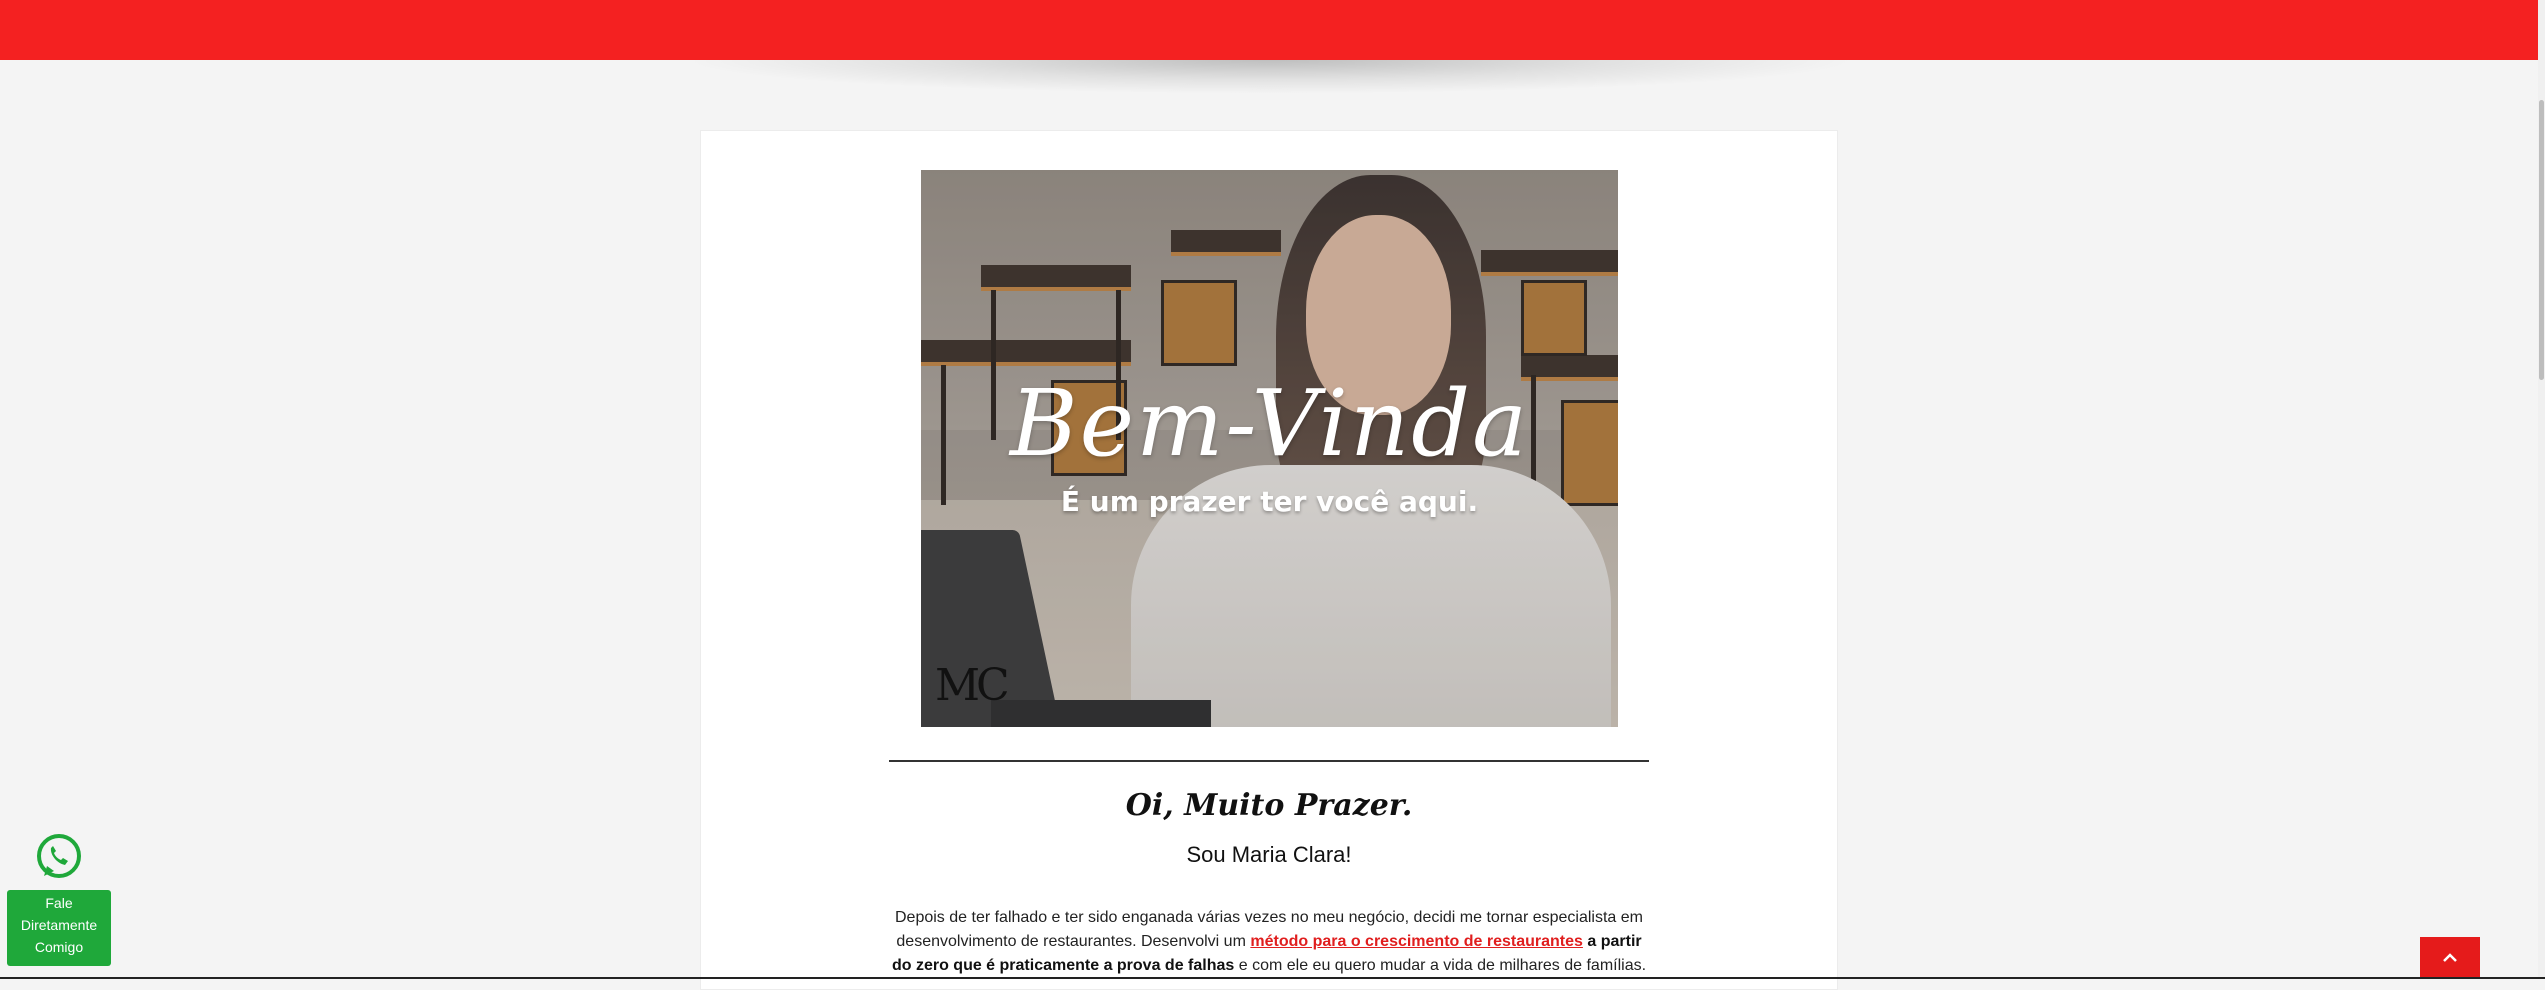 The width and height of the screenshot is (2545, 990). I want to click on scroll-to-top-button, so click(2450, 958).